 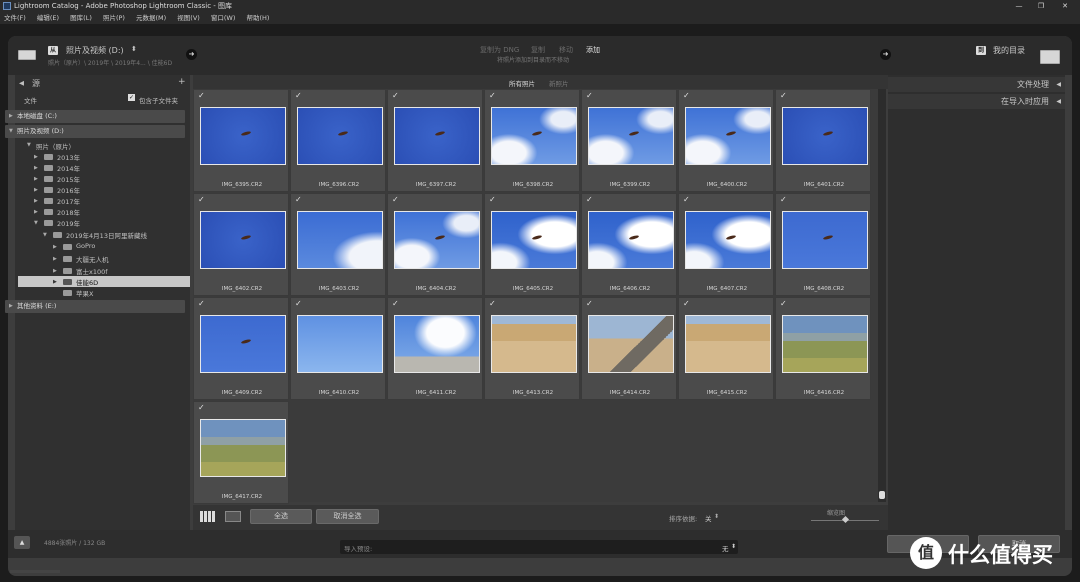 I want to click on scroll-thumb, so click(x=882, y=495).